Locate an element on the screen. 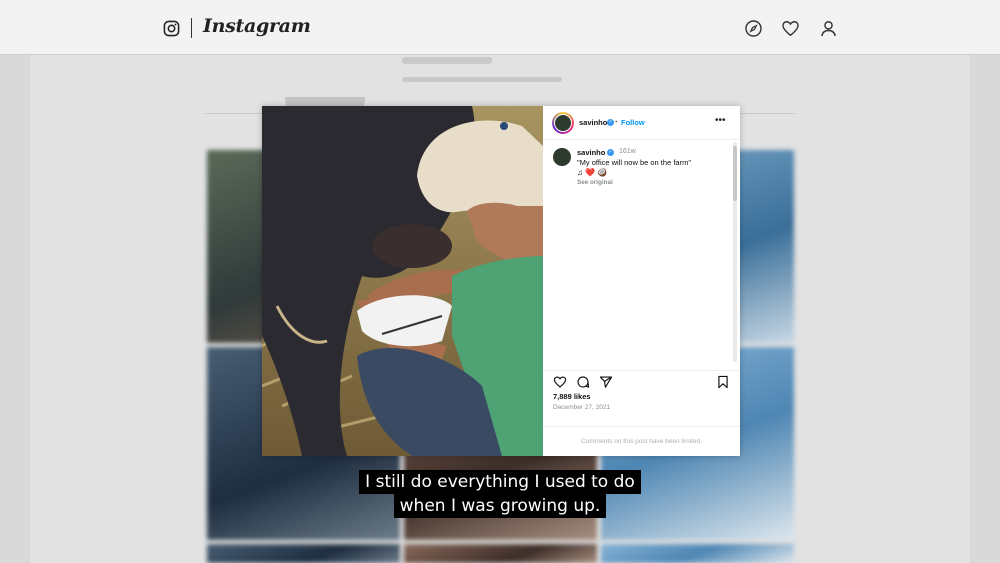 Image resolution: width=1000 pixels, height=563 pixels. caption-time-ago: 161w is located at coordinates (627, 151).